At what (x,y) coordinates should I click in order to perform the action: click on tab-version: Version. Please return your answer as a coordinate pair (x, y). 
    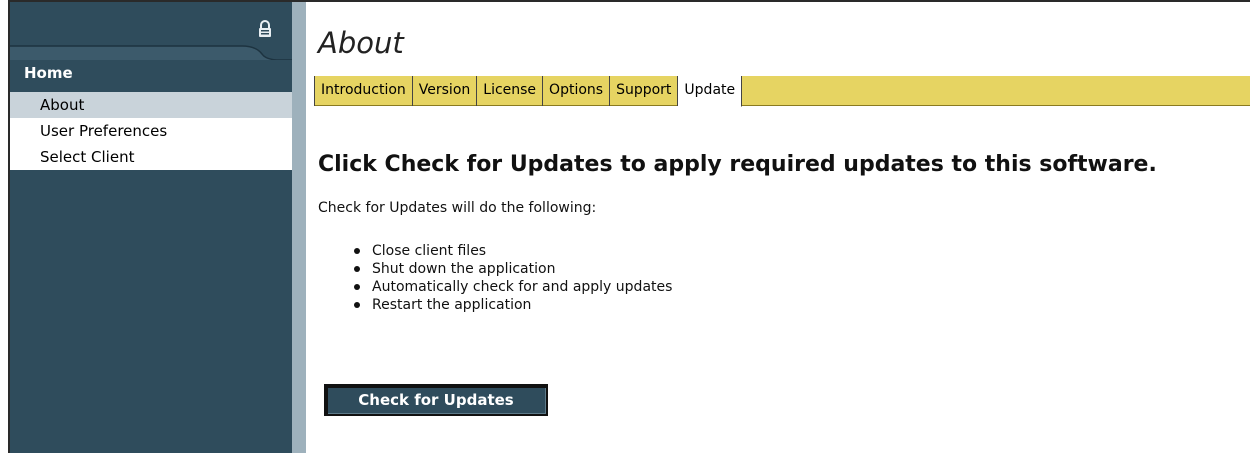
    Looking at the image, I should click on (445, 91).